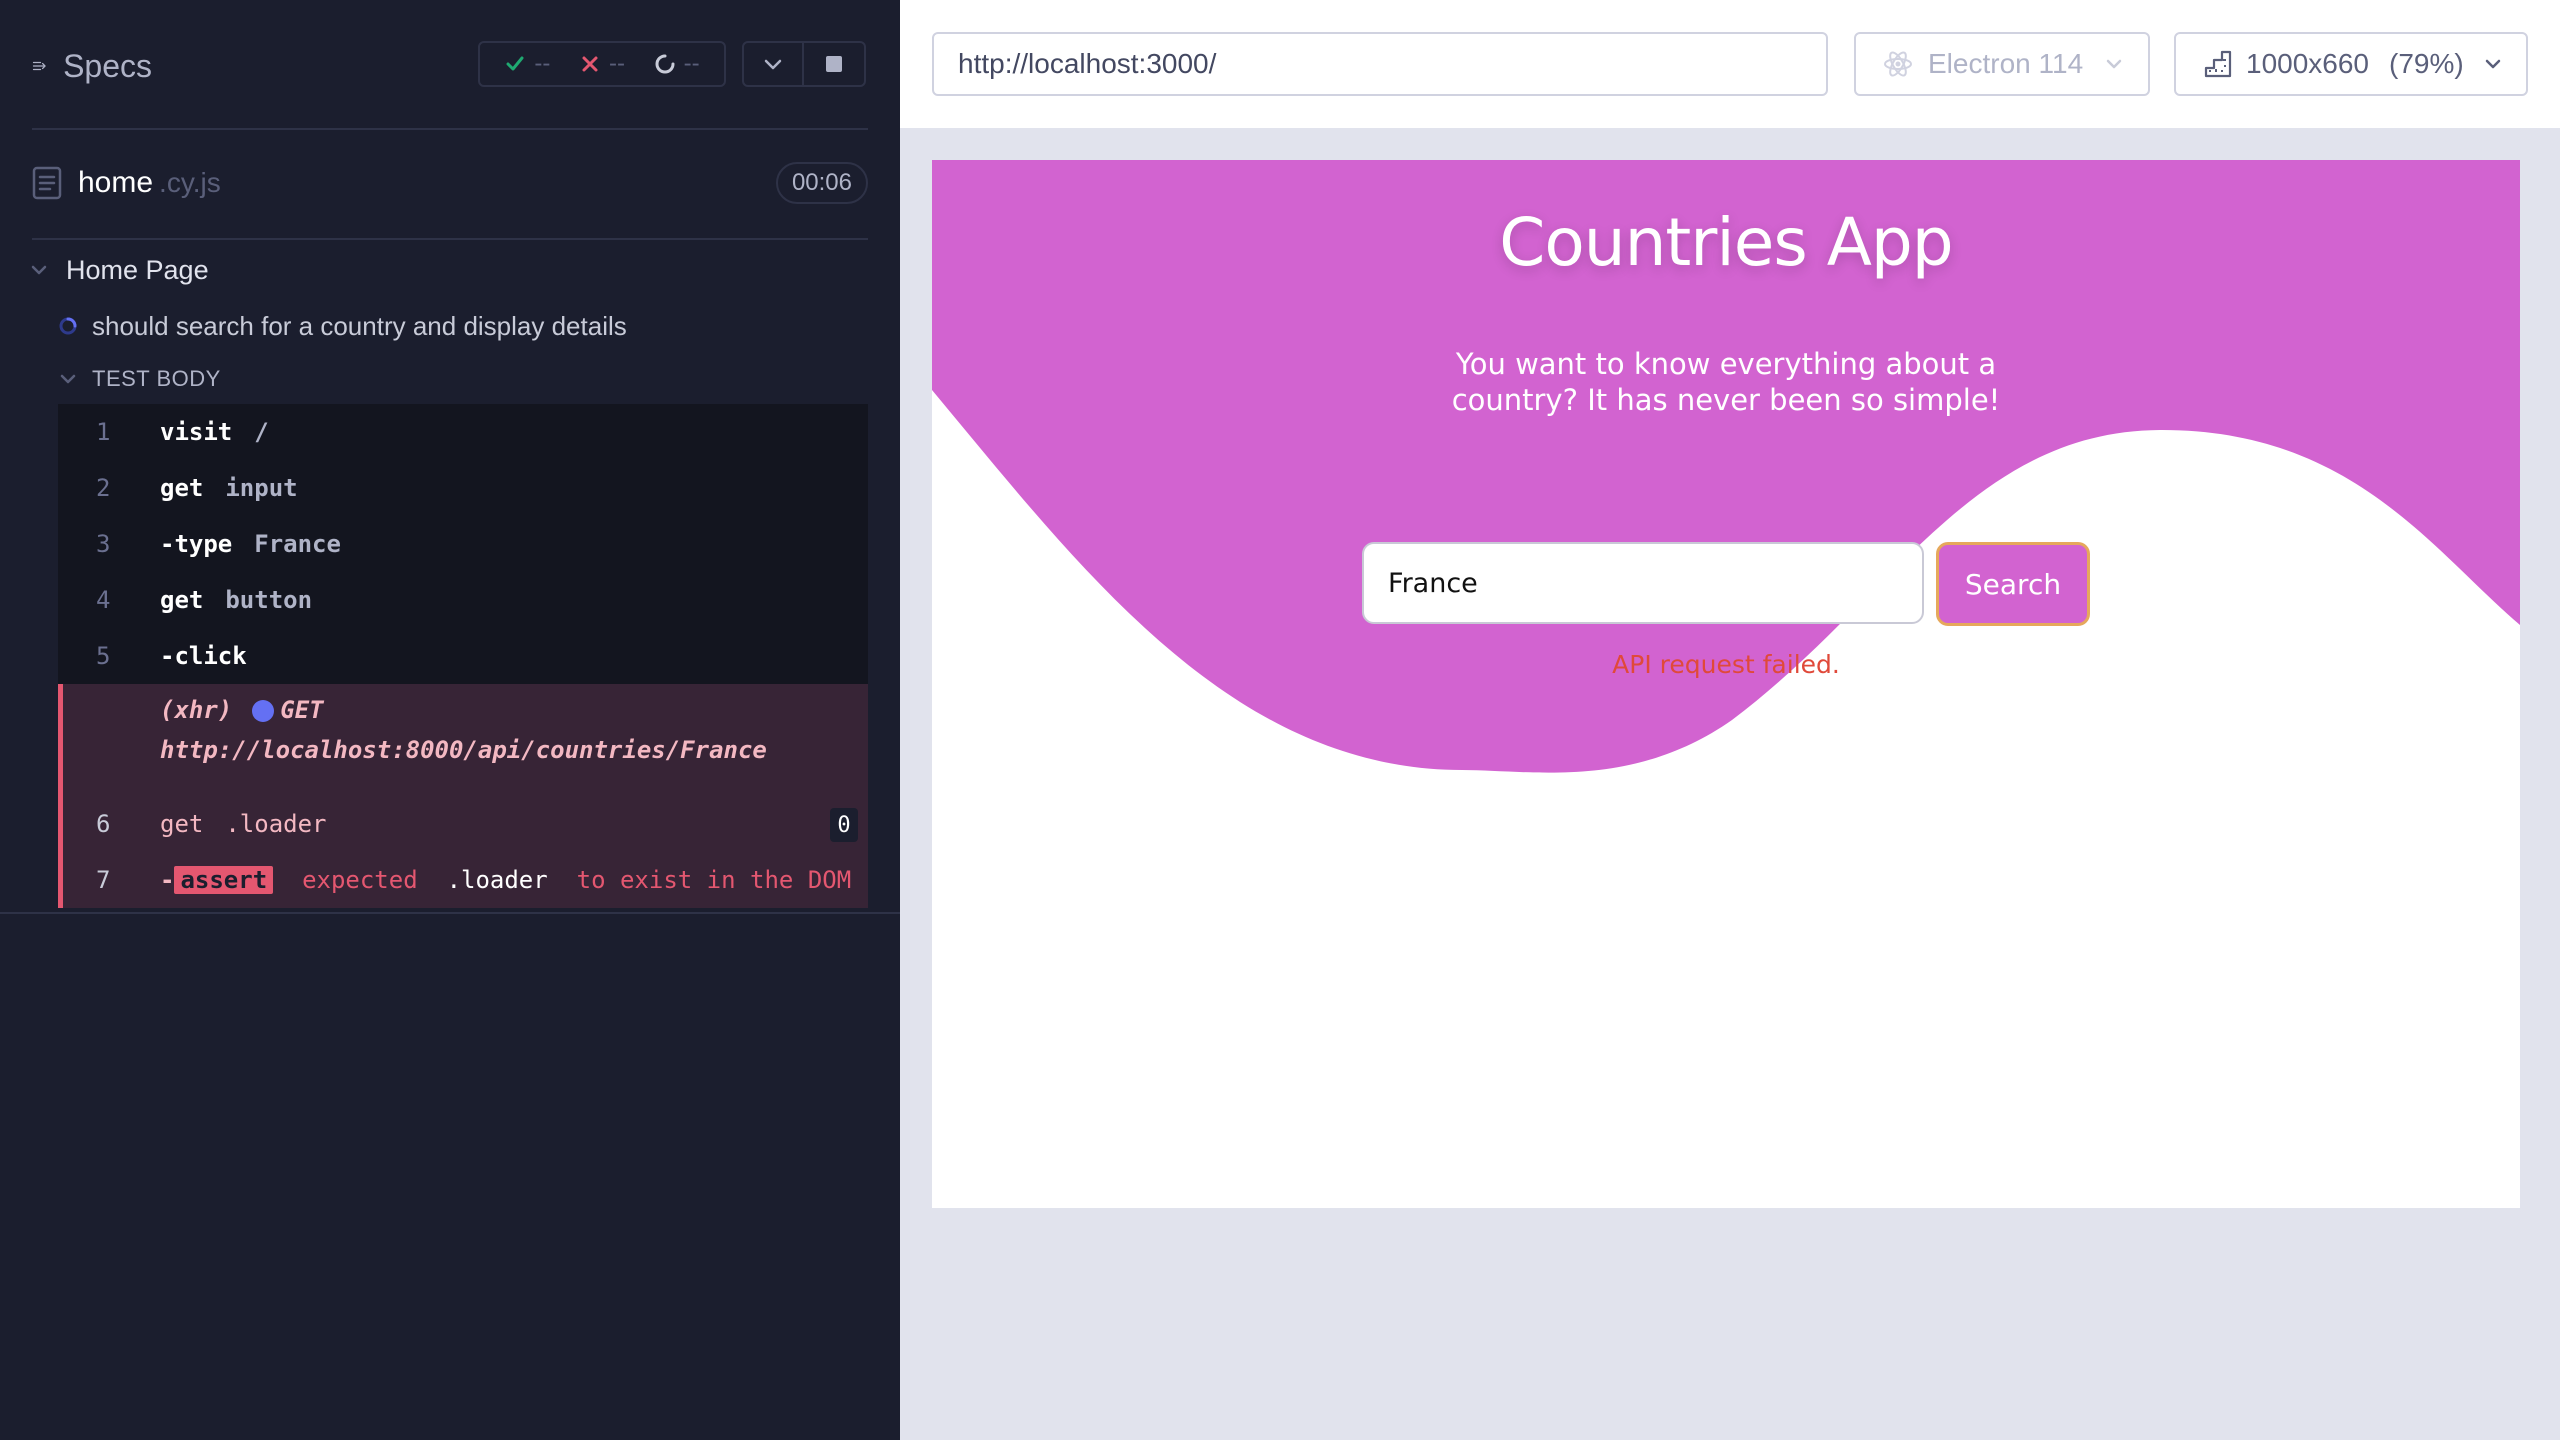 The height and width of the screenshot is (1440, 2560). I want to click on command-row: 3 -type France, so click(463, 544).